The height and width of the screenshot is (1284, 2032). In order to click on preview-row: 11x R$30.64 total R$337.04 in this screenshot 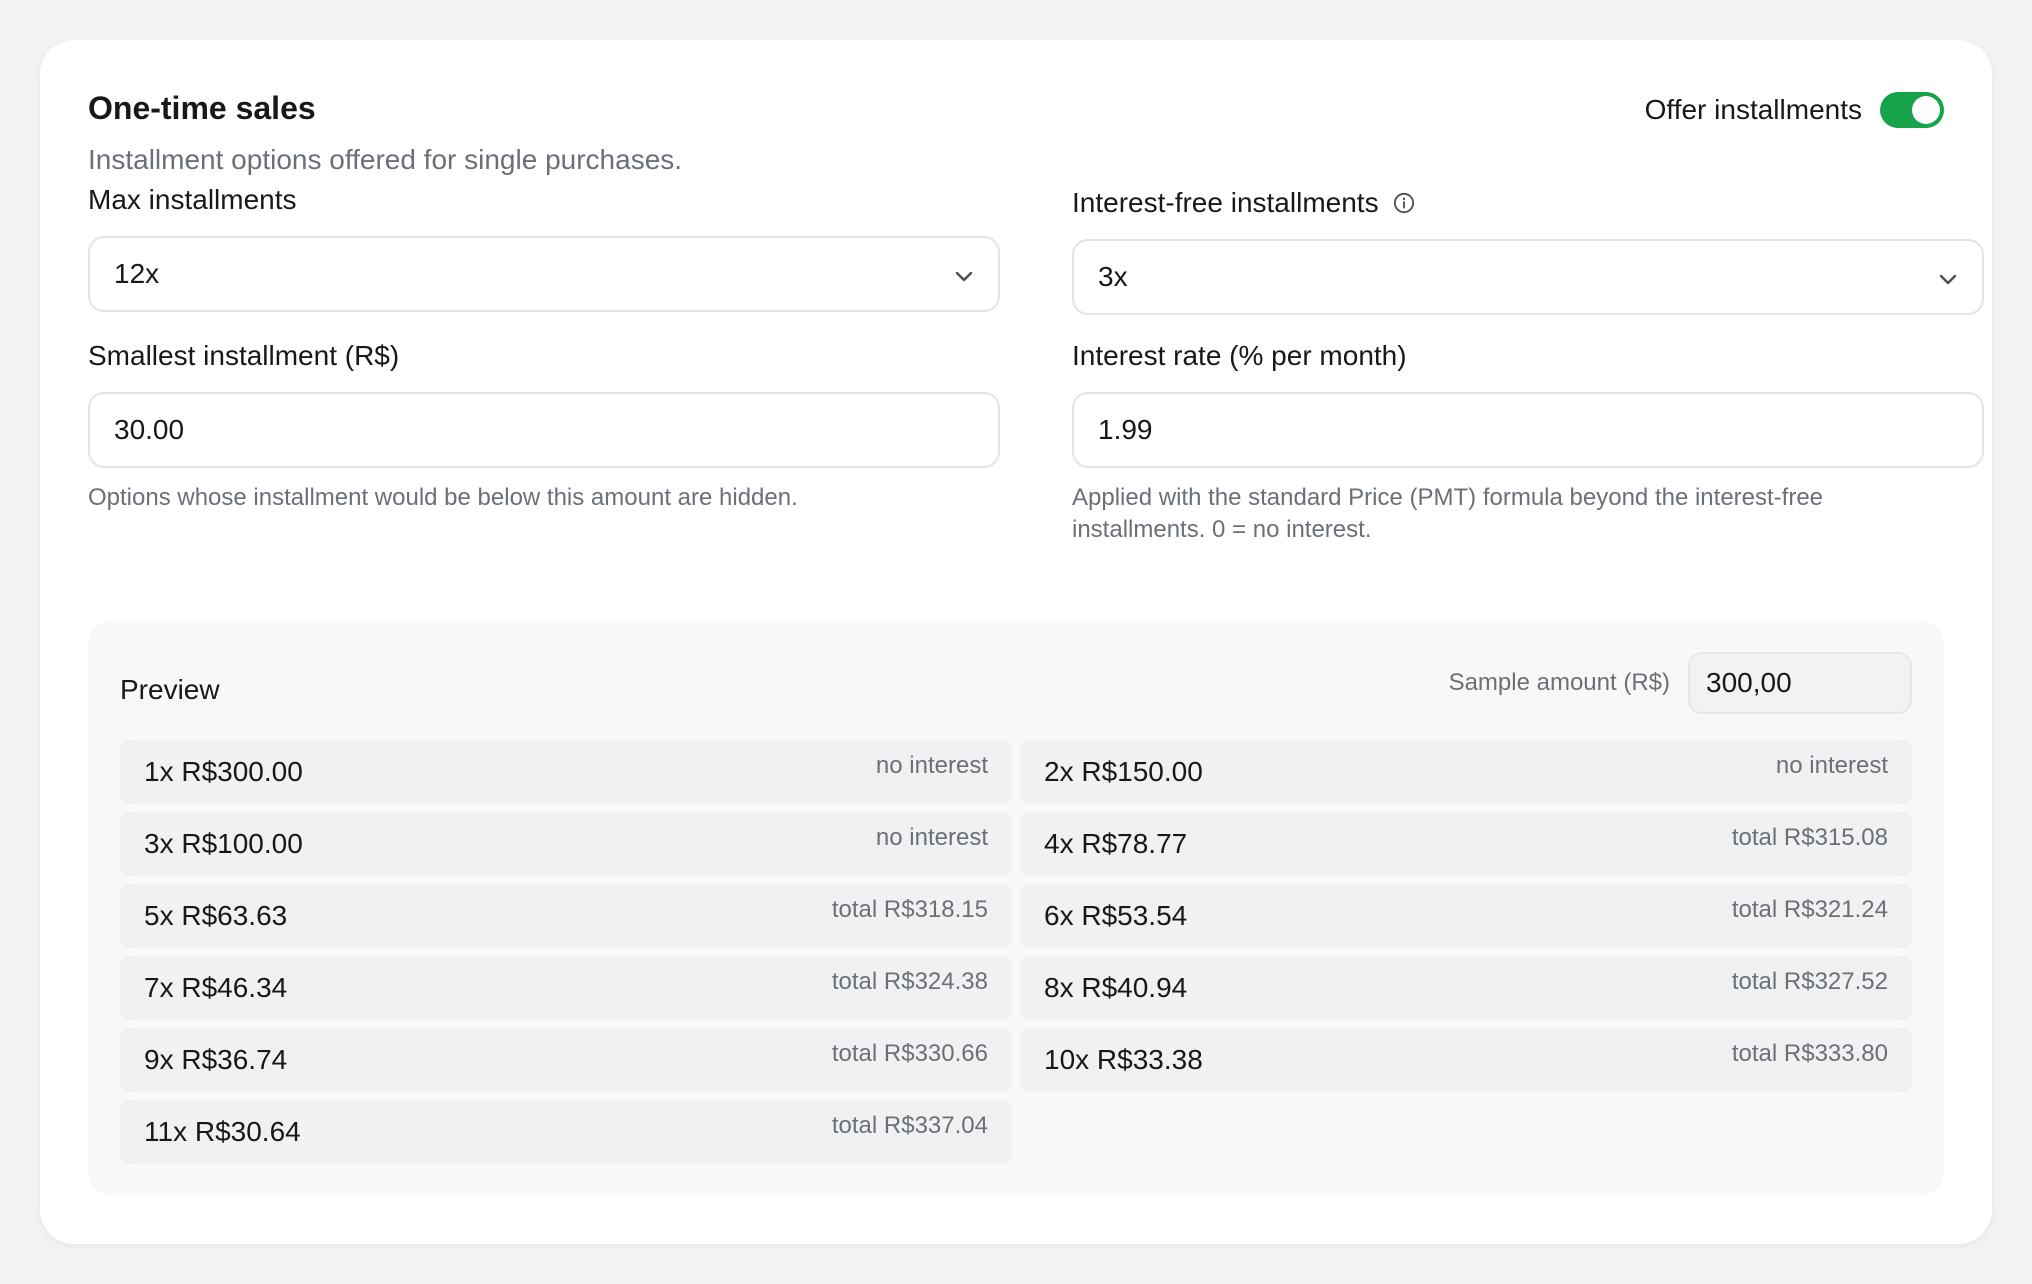, I will do `click(566, 1132)`.